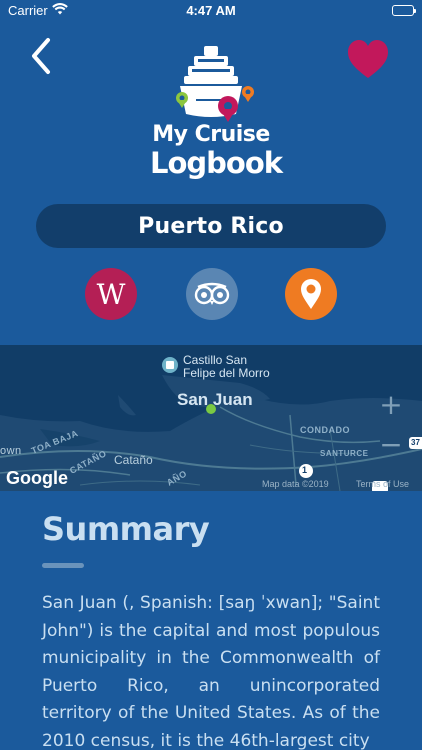 This screenshot has width=422, height=750. What do you see at coordinates (215, 84) in the screenshot?
I see `cruise-ship-icon` at bounding box center [215, 84].